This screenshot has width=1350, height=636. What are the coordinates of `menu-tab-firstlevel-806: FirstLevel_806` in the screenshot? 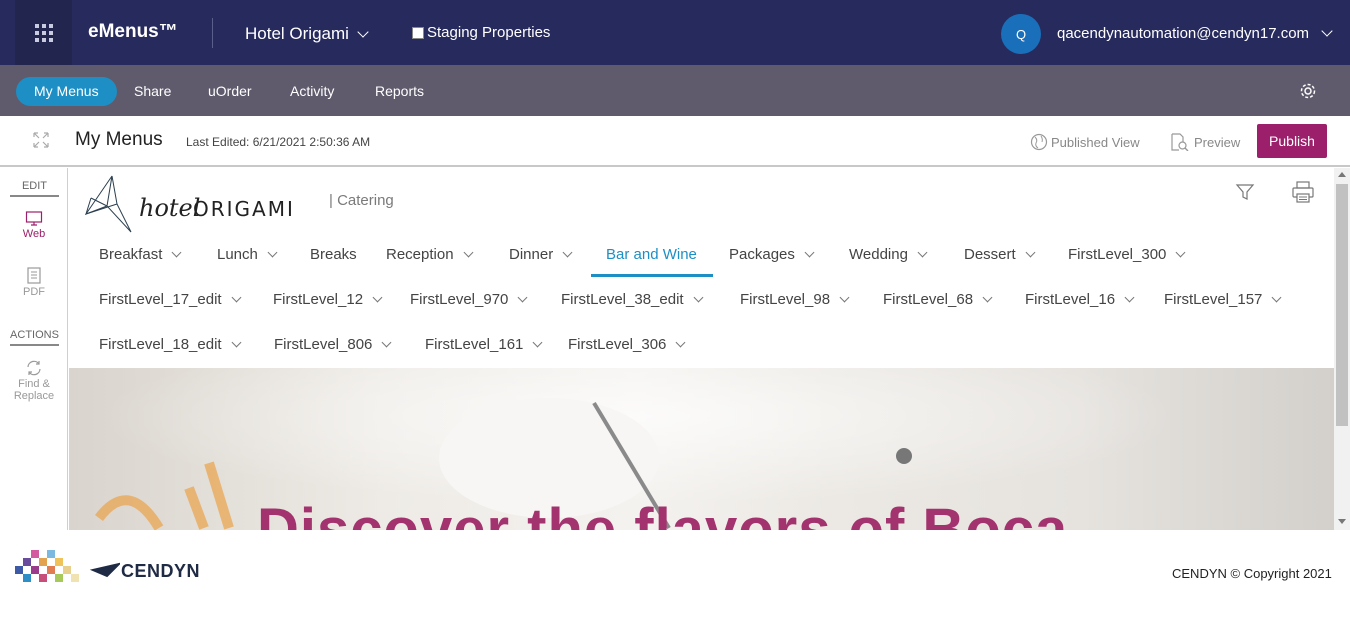 It's located at (333, 344).